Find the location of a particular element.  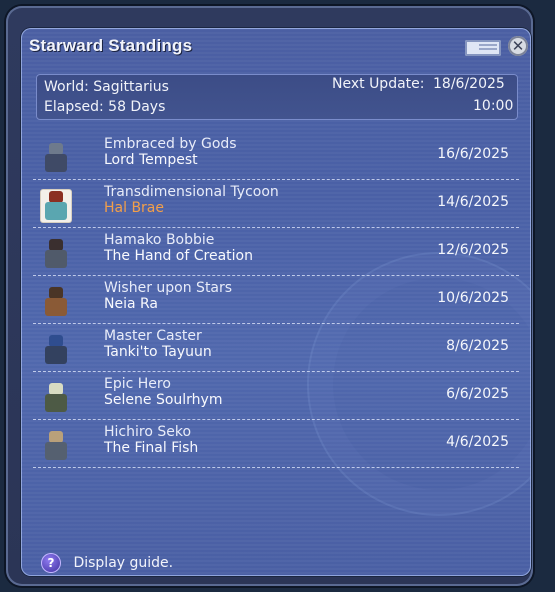

knight-sprite-icon is located at coordinates (56, 158).